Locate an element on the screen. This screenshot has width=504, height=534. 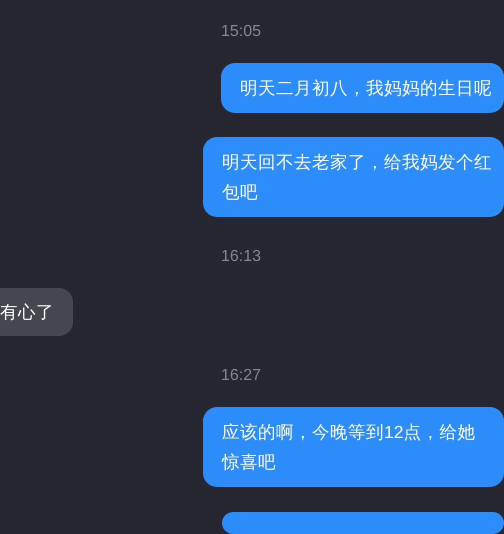
time-label: 16:27 is located at coordinates (241, 376).